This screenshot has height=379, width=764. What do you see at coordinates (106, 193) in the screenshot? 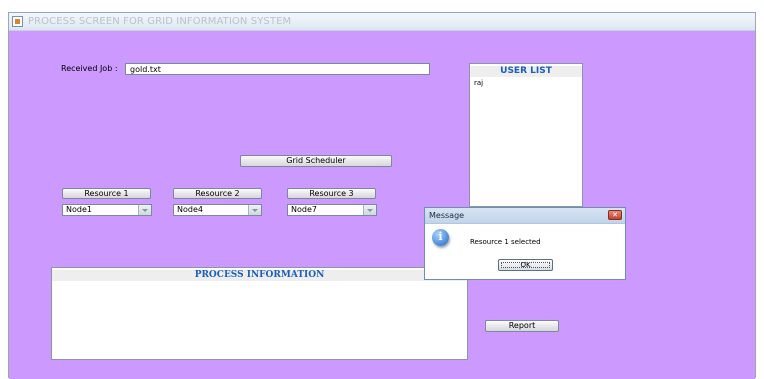
I see `resource-1-button: Resource 1` at bounding box center [106, 193].